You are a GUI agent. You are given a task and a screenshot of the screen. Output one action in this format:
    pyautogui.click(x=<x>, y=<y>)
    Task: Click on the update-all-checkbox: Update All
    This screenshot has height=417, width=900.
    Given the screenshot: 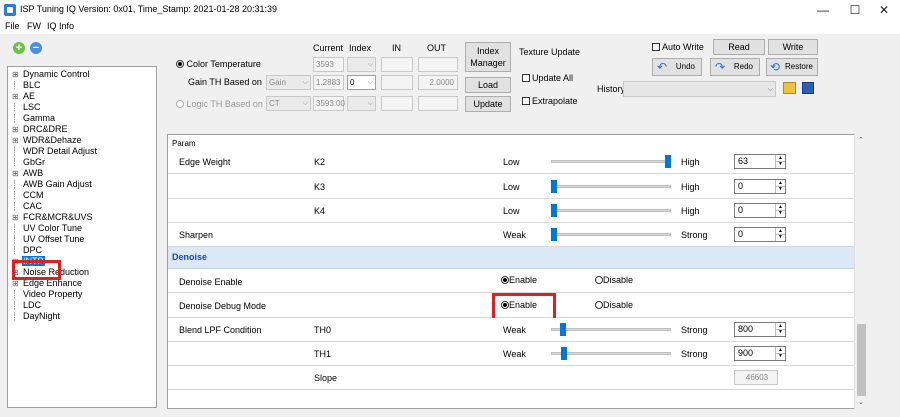 What is the action you would take?
    pyautogui.click(x=547, y=78)
    